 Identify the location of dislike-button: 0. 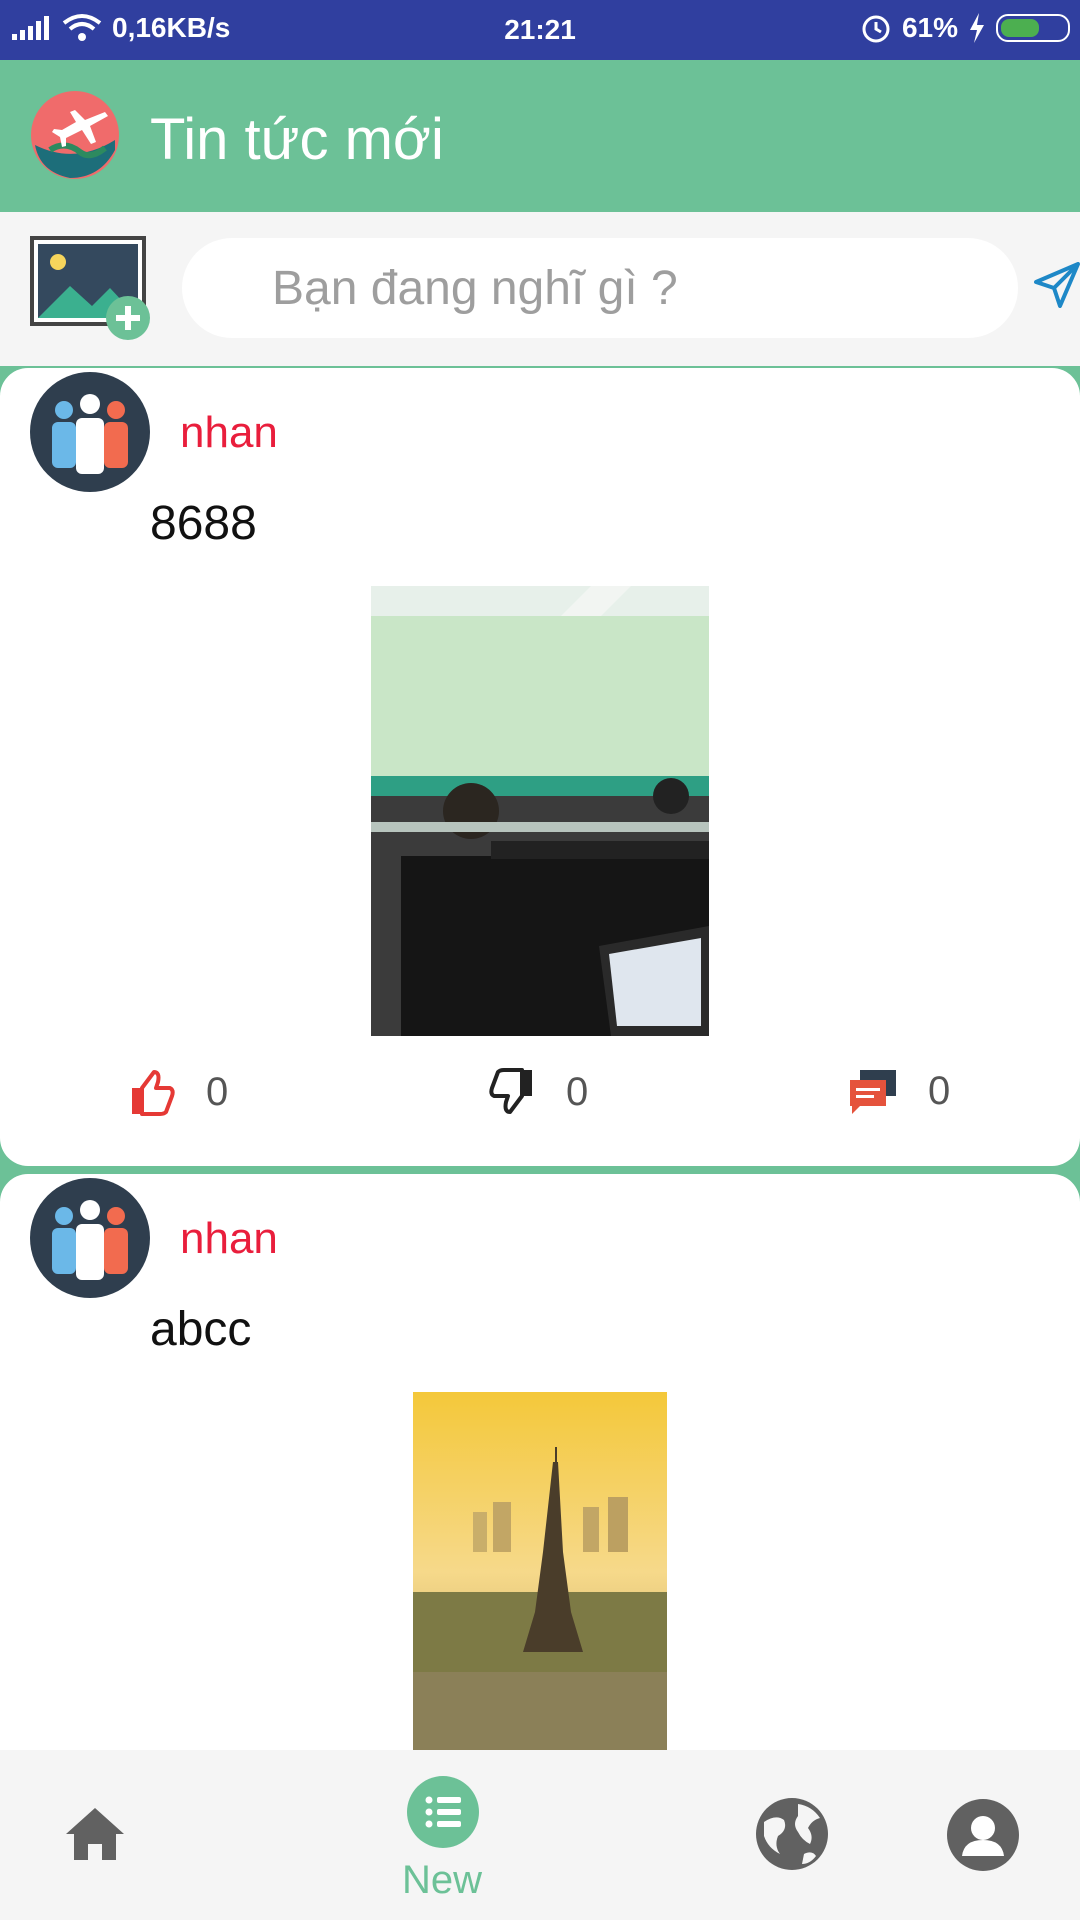
(538, 1092).